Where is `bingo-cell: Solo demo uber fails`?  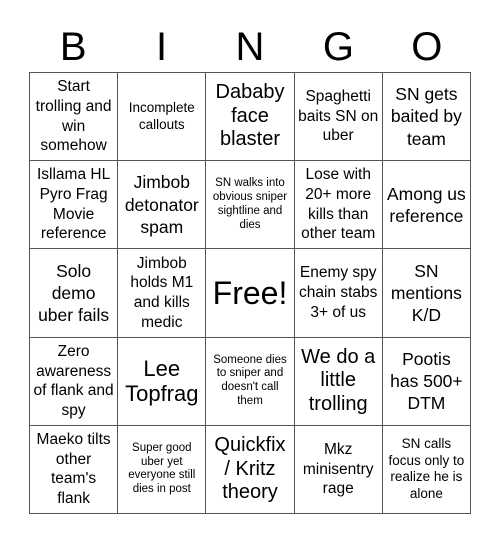
bingo-cell: Solo demo uber fails is located at coordinates (74, 293).